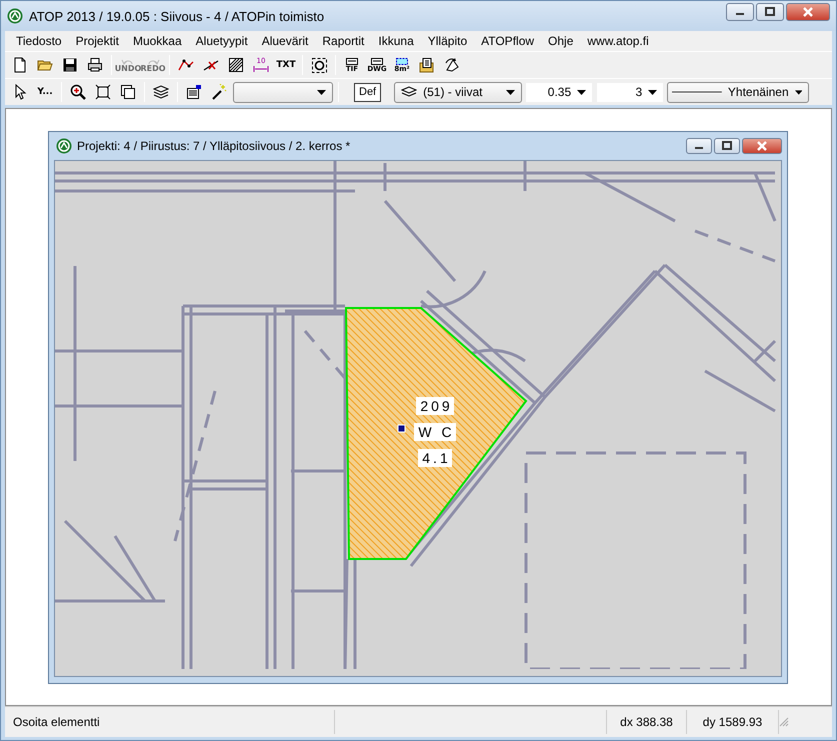 This screenshot has height=741, width=837. Describe the element at coordinates (697, 92) in the screenshot. I see `solid-line-icon` at that location.